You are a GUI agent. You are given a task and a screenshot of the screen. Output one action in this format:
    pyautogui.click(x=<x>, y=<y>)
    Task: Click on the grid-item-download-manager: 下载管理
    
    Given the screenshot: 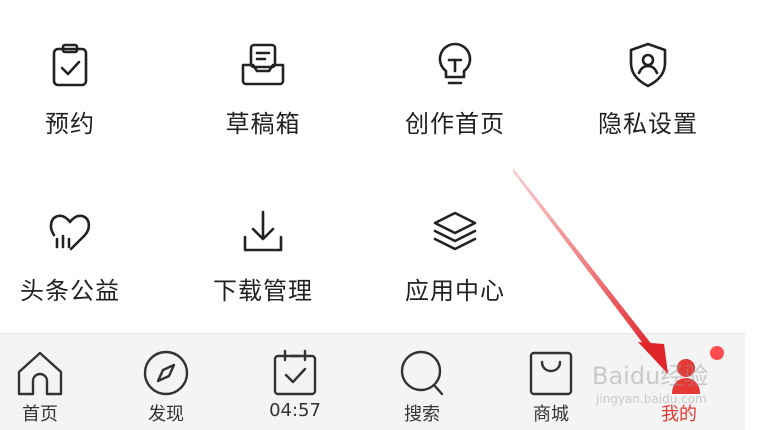 What is the action you would take?
    pyautogui.click(x=263, y=256)
    